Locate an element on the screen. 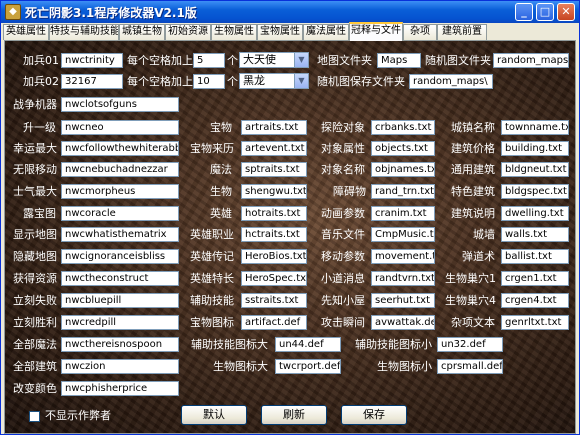 The height and width of the screenshot is (435, 580). cheat-field: nwcmorpheus is located at coordinates (120, 191).